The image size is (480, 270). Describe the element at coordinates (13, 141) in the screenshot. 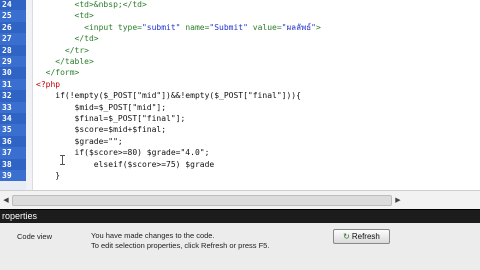

I see `line-number: 36` at that location.